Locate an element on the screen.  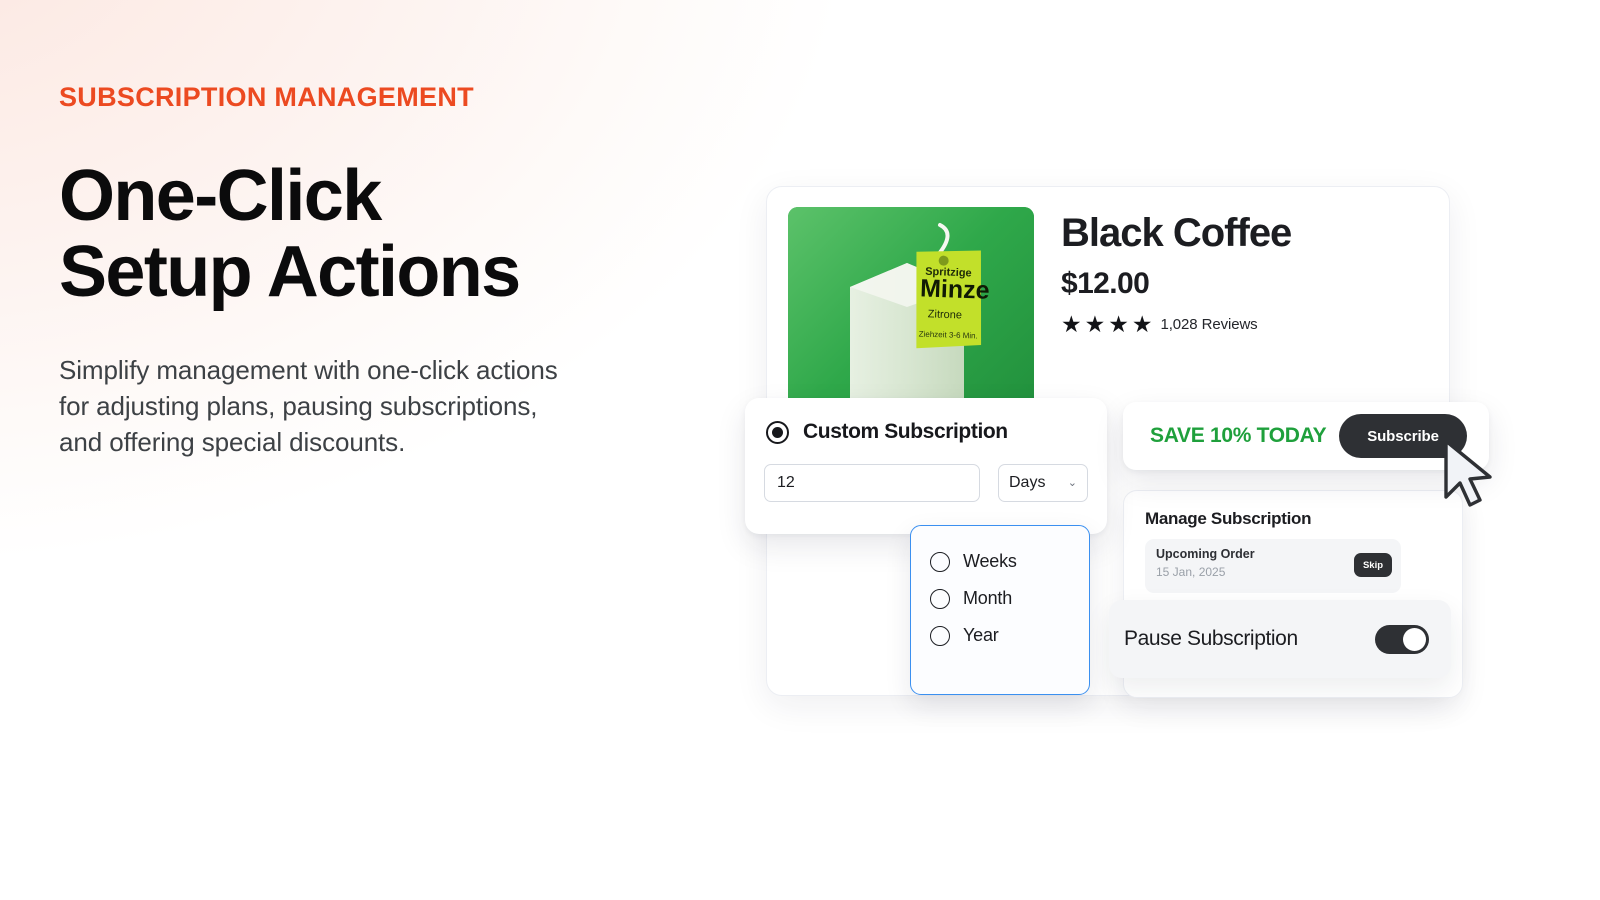
custom-subscription-label: Custom Subscription is located at coordinates (905, 431).